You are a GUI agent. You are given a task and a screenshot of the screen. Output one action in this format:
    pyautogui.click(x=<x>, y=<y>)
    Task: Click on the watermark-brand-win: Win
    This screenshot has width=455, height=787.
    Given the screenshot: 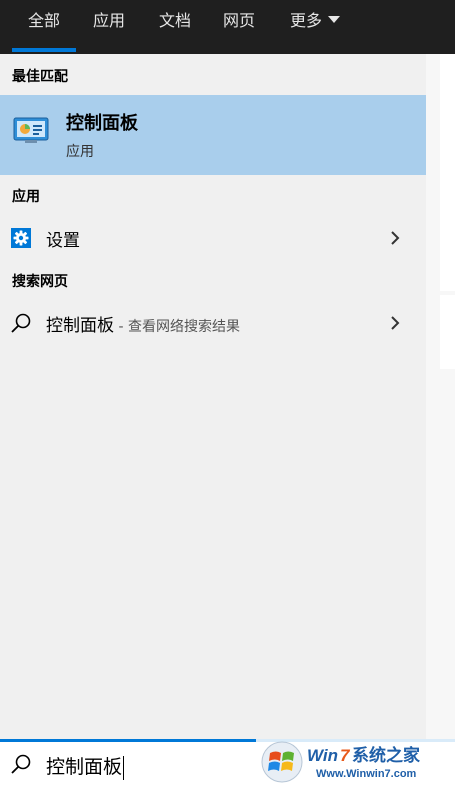 What is the action you would take?
    pyautogui.click(x=322, y=755)
    